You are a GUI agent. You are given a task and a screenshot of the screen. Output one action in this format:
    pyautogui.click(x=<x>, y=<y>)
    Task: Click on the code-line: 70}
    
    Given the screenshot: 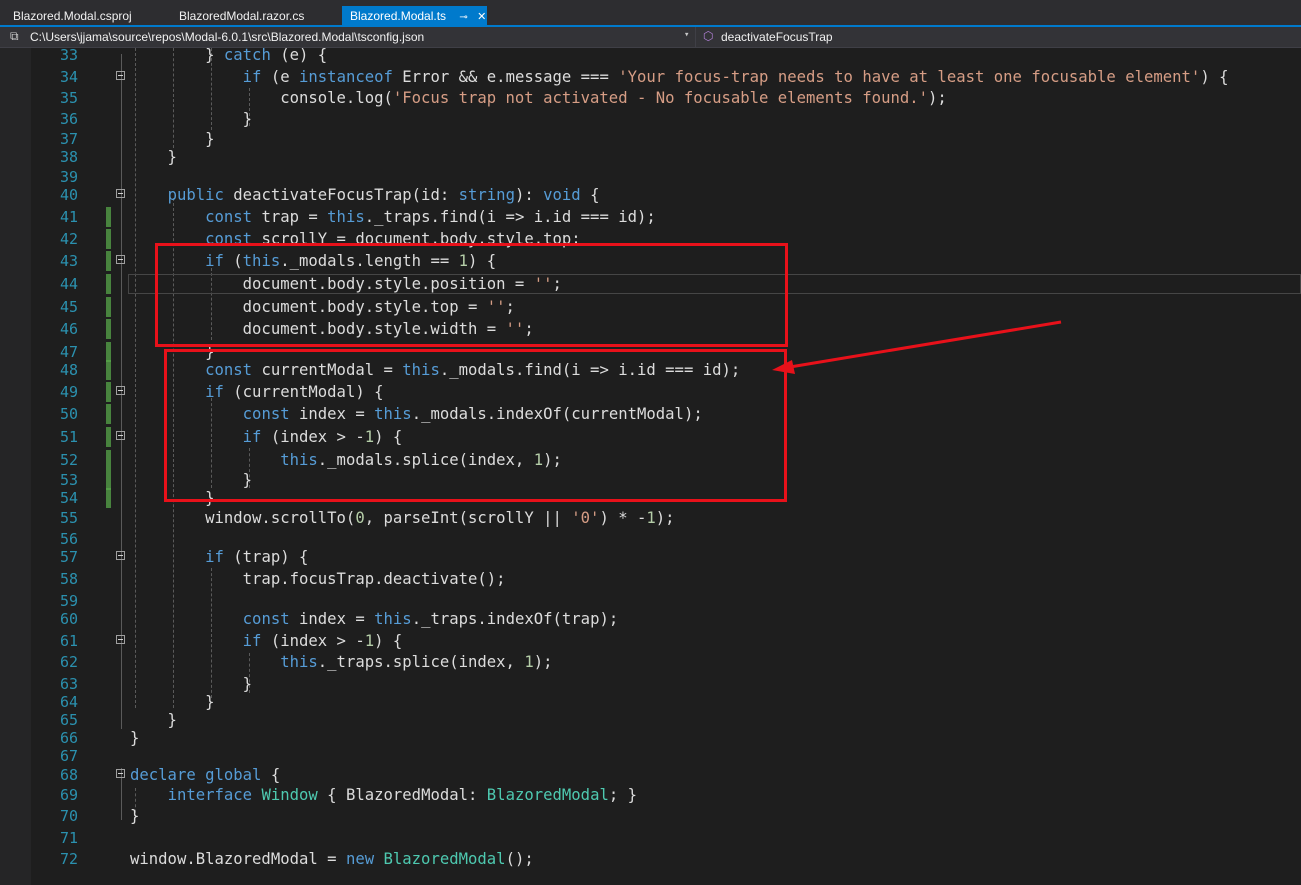 What is the action you would take?
    pyautogui.click(x=650, y=816)
    